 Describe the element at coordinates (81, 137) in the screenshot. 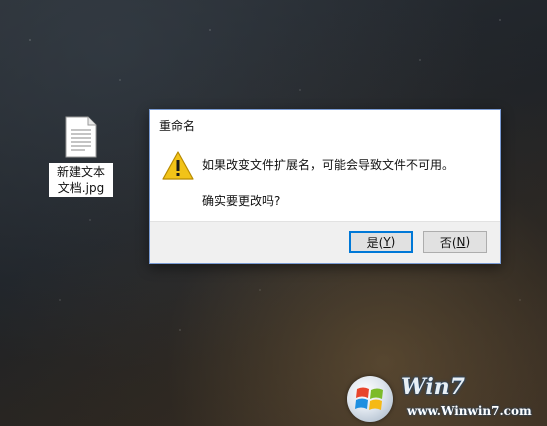

I see `text-document-icon` at that location.